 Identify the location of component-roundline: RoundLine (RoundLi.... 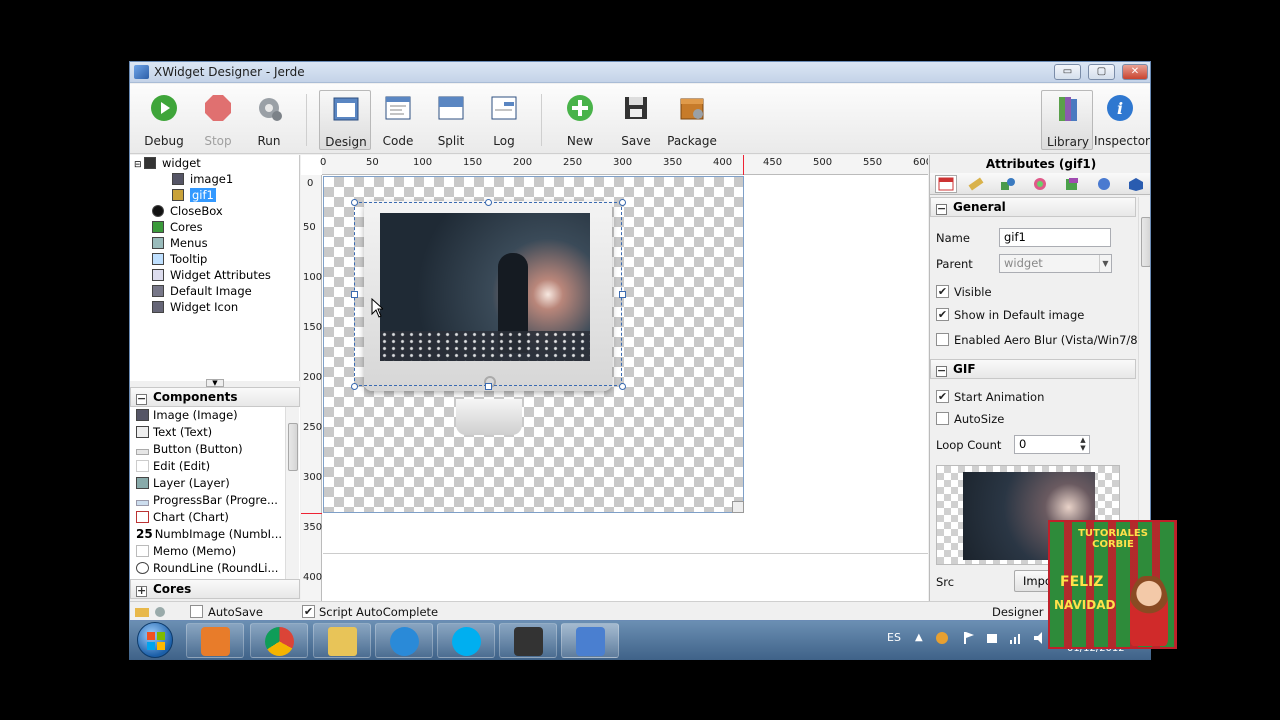
(207, 568).